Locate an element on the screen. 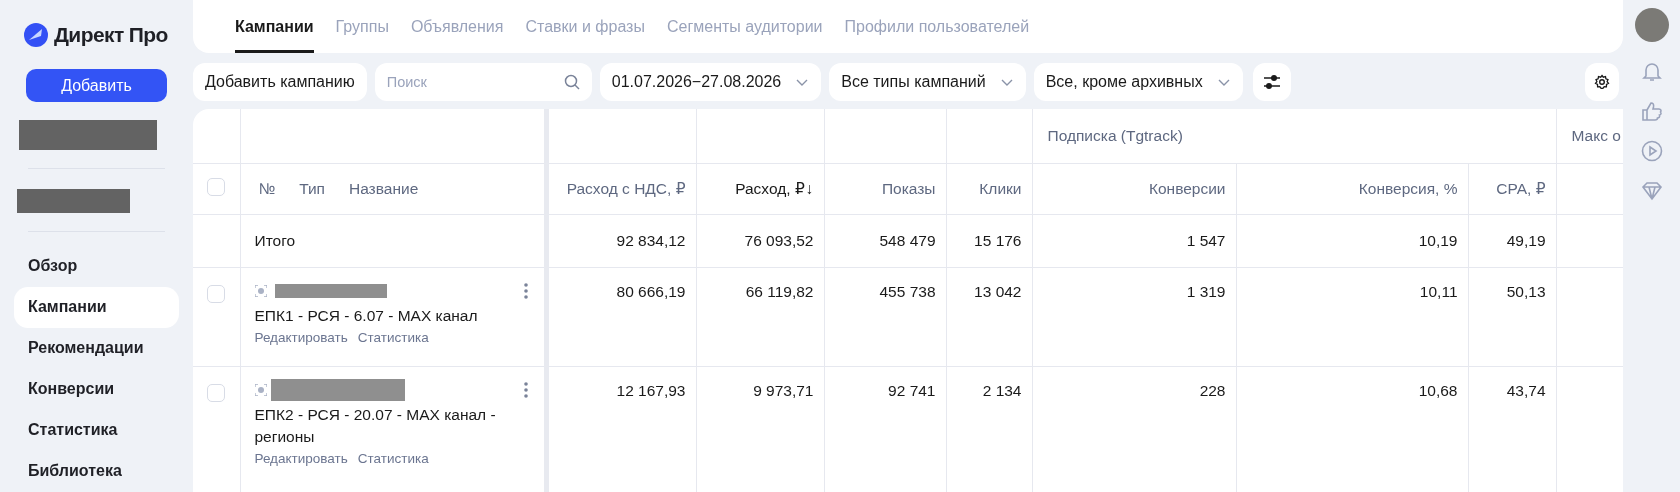  status-dropdown: Все, кроме архивных is located at coordinates (1138, 82).